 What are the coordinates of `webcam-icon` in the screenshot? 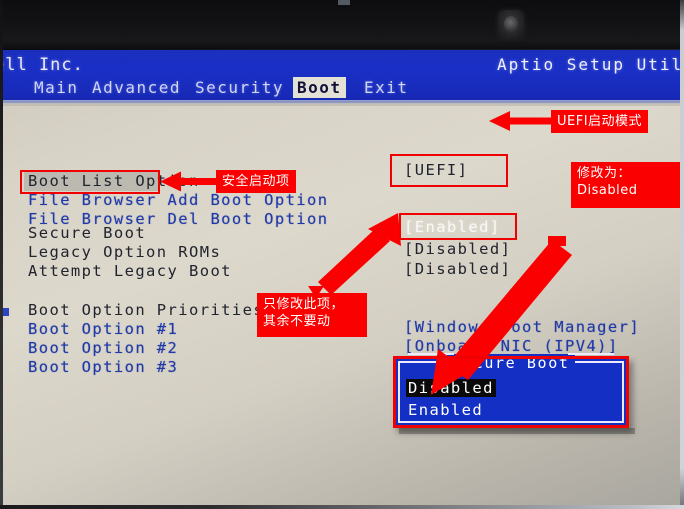 It's located at (511, 24).